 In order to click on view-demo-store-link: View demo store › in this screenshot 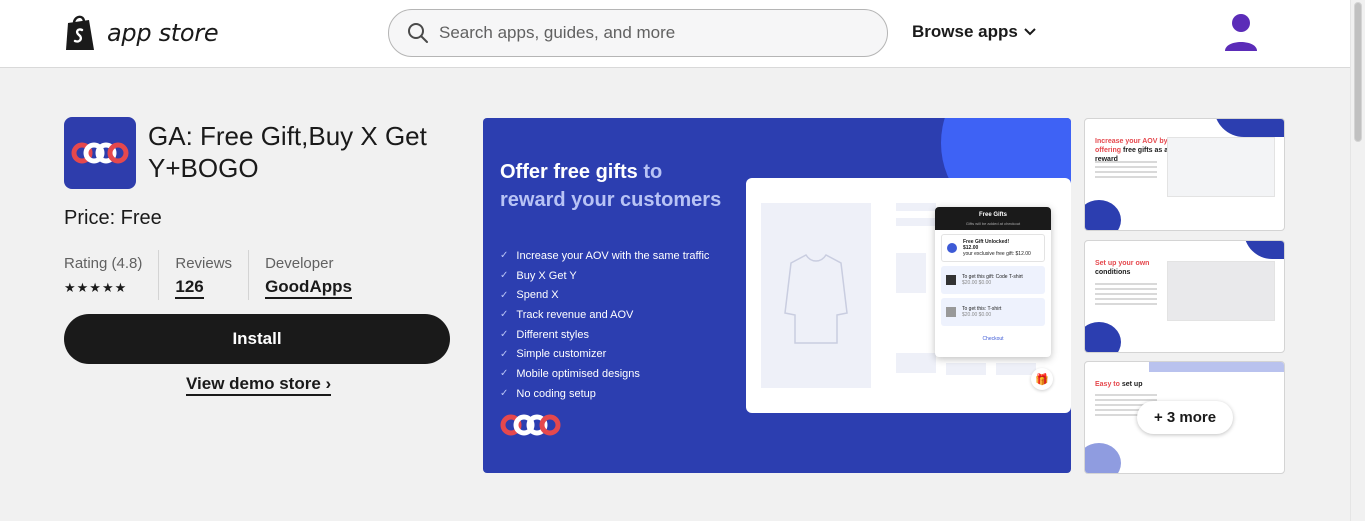, I will do `click(259, 385)`.